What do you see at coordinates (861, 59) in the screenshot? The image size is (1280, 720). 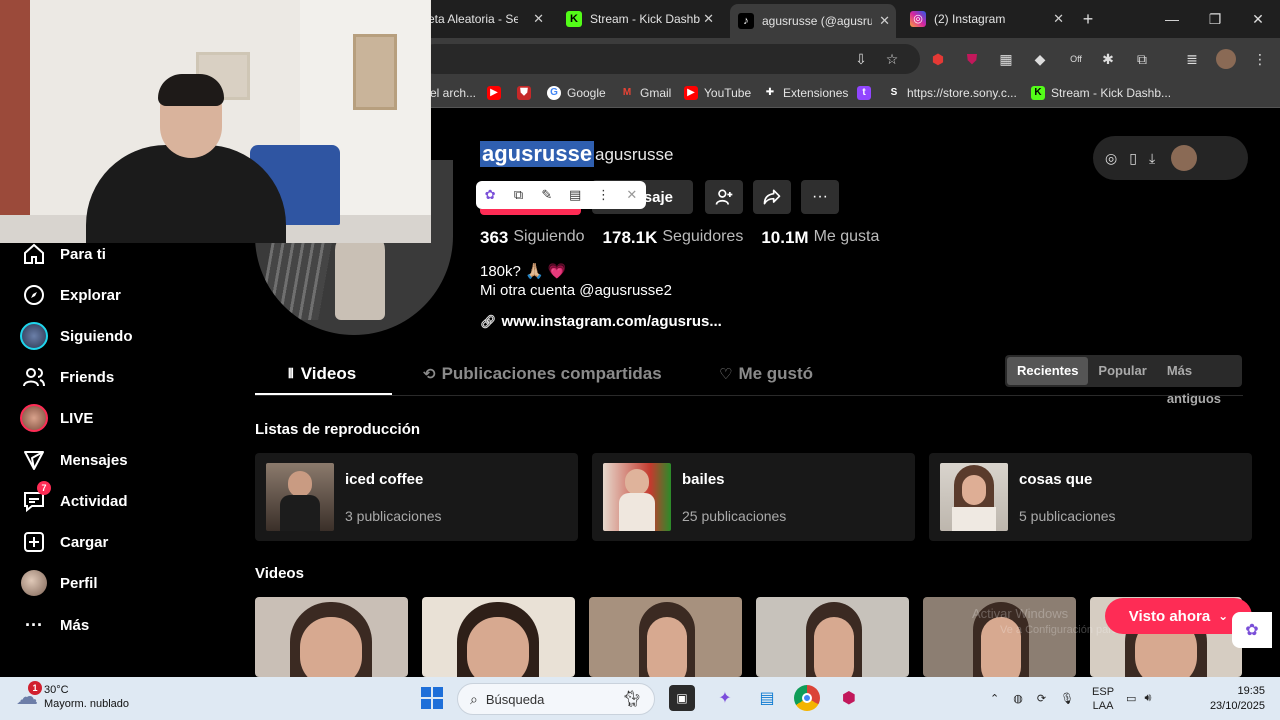 I see `install-app-icon: ⇩` at bounding box center [861, 59].